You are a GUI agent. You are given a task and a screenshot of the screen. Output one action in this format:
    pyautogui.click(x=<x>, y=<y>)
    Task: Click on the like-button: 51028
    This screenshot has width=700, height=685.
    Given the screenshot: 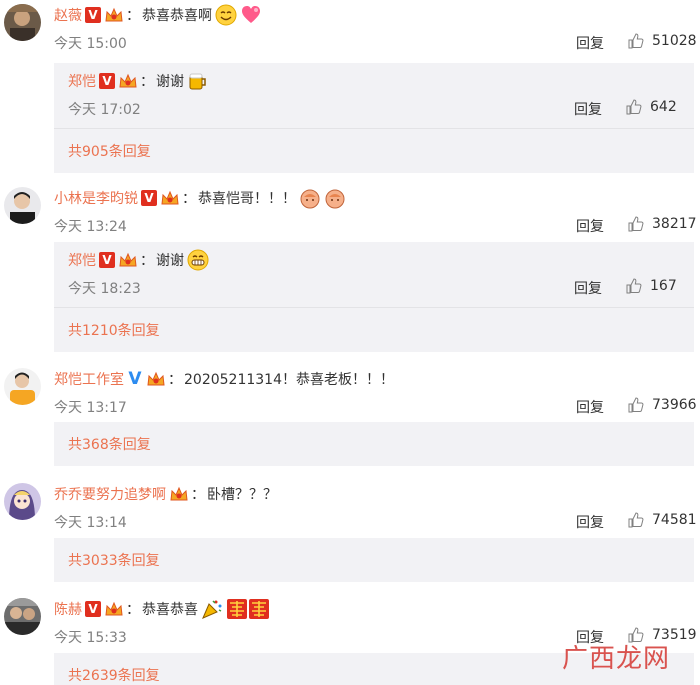 What is the action you would take?
    pyautogui.click(x=662, y=41)
    